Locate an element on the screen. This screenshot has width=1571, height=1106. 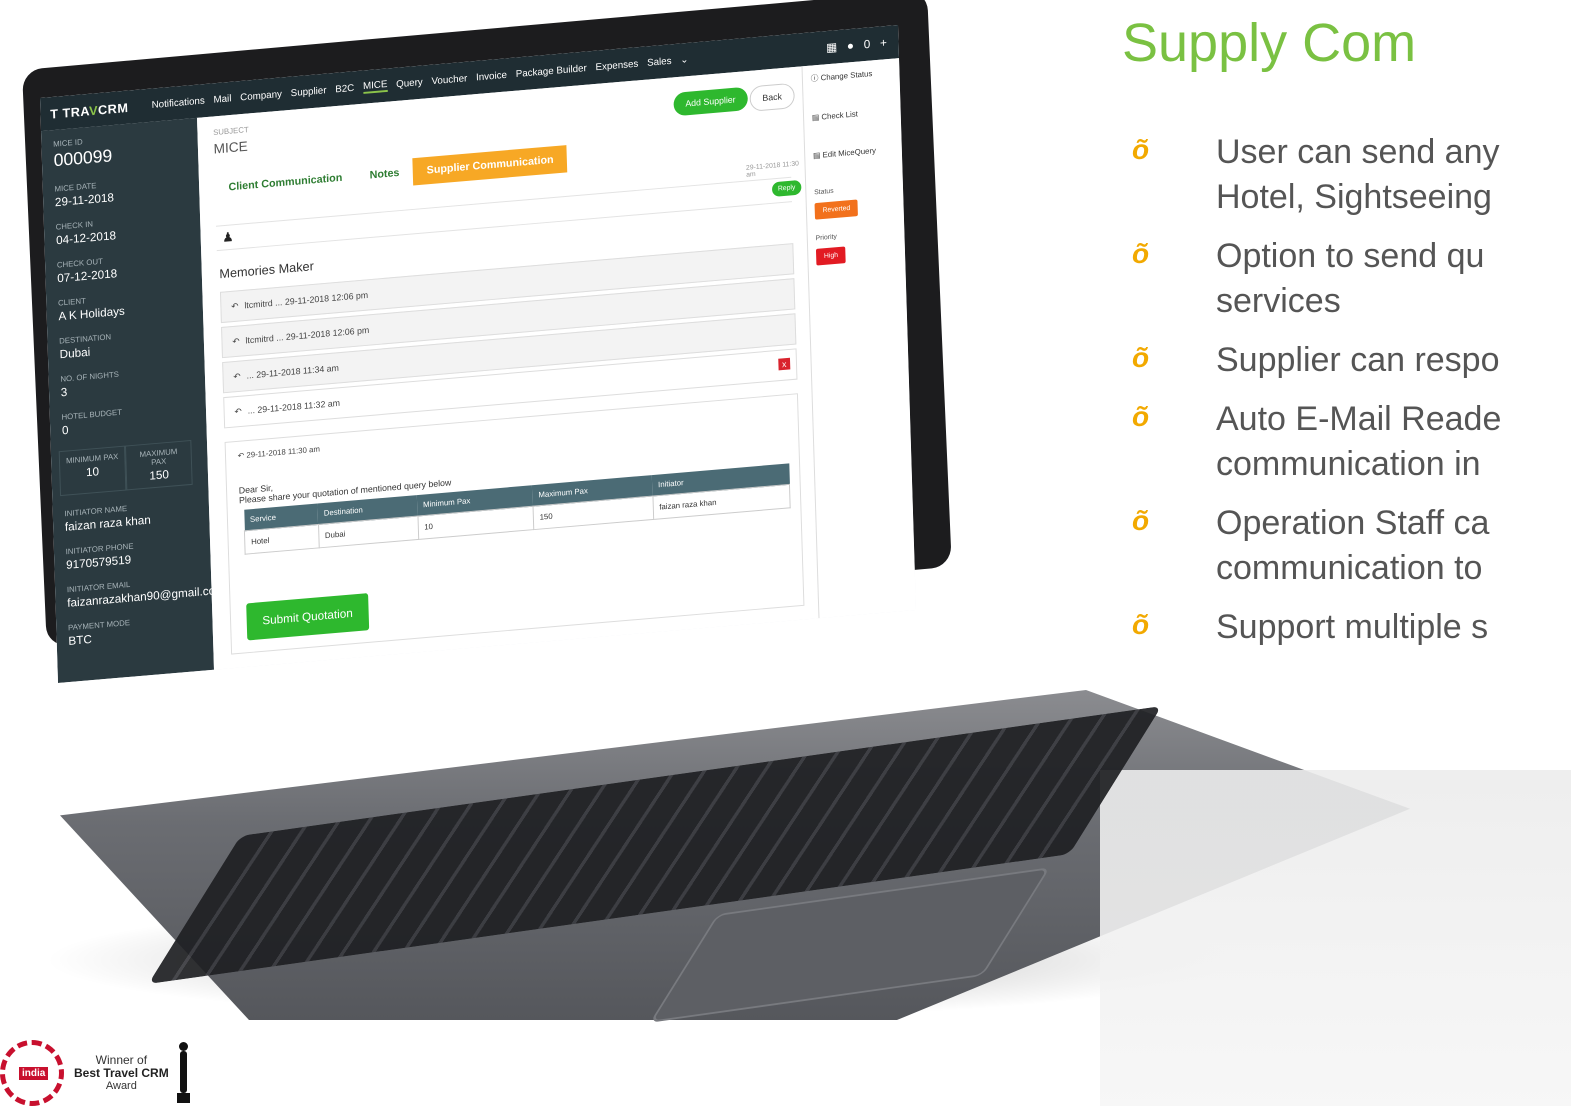
back-button: Back is located at coordinates (772, 97).